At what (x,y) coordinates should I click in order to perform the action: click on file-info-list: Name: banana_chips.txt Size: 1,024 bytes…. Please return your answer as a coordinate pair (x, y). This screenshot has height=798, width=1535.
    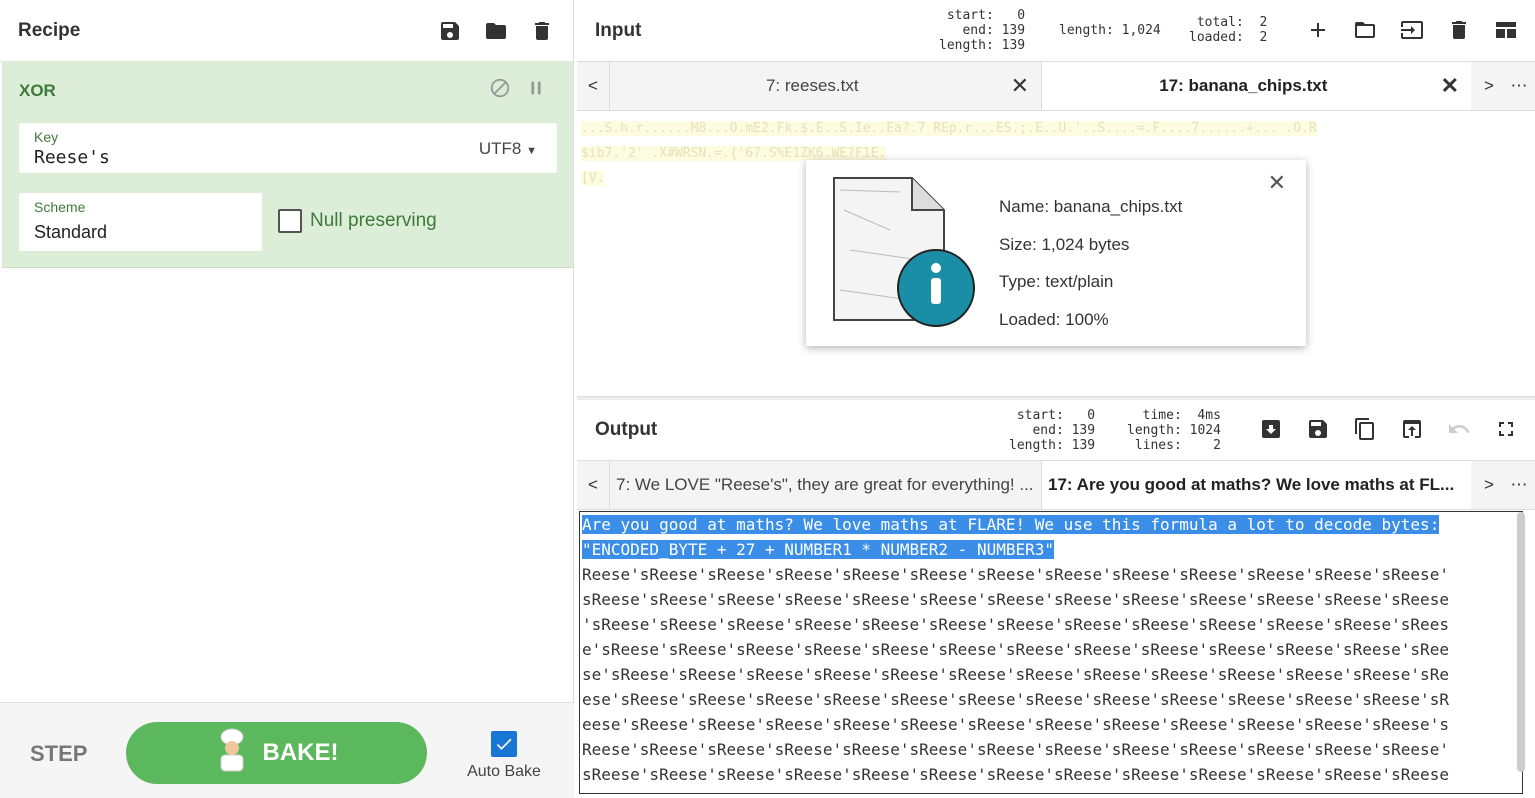
    Looking at the image, I should click on (1090, 263).